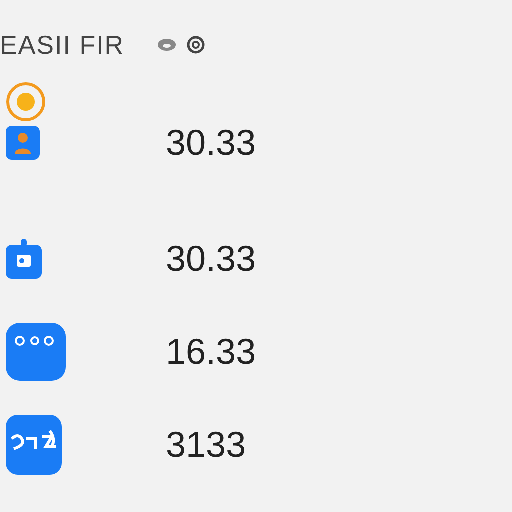 This screenshot has width=512, height=512. Describe the element at coordinates (36, 351) in the screenshot. I see `chat-icon` at that location.